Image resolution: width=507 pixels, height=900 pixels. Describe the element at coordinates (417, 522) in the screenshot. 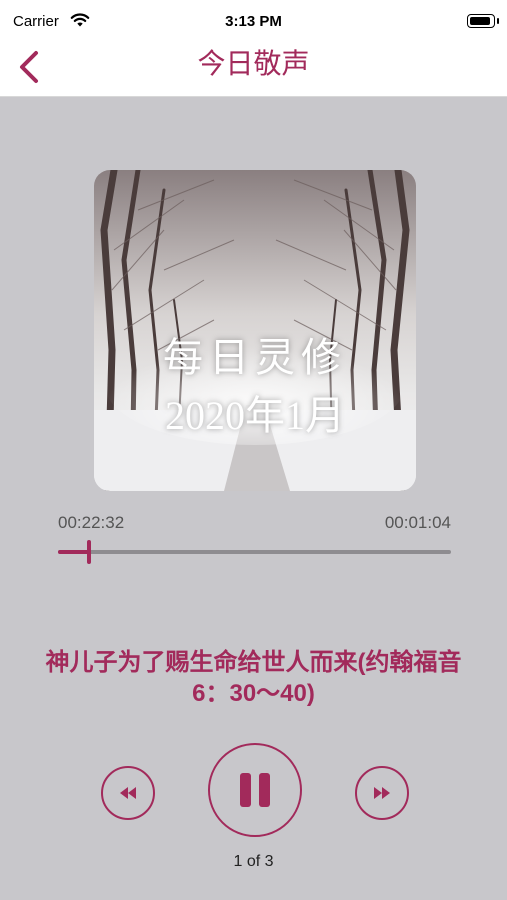

I see `remaining-time: 00:01:04` at that location.